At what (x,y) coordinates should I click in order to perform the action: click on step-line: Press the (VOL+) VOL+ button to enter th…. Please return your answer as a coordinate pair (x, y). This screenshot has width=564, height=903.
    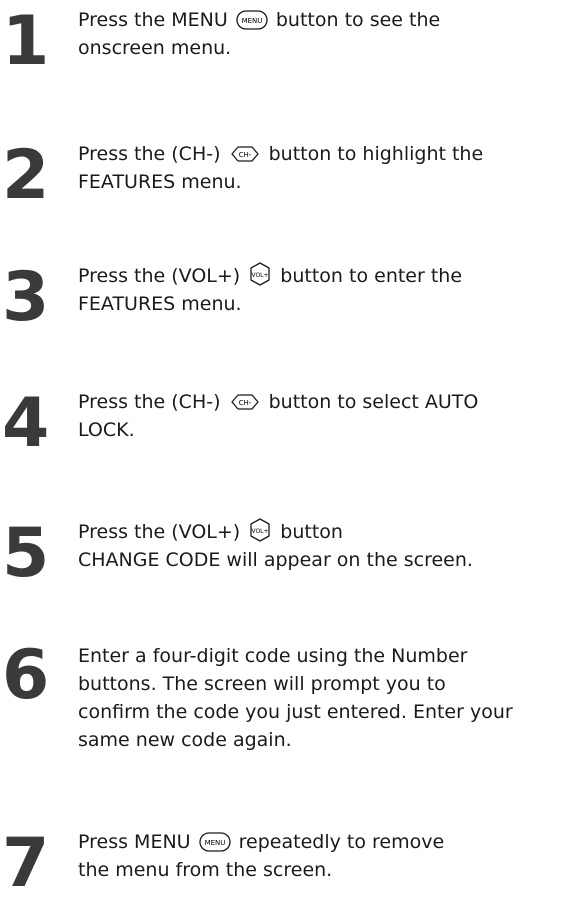
    Looking at the image, I should click on (321, 276).